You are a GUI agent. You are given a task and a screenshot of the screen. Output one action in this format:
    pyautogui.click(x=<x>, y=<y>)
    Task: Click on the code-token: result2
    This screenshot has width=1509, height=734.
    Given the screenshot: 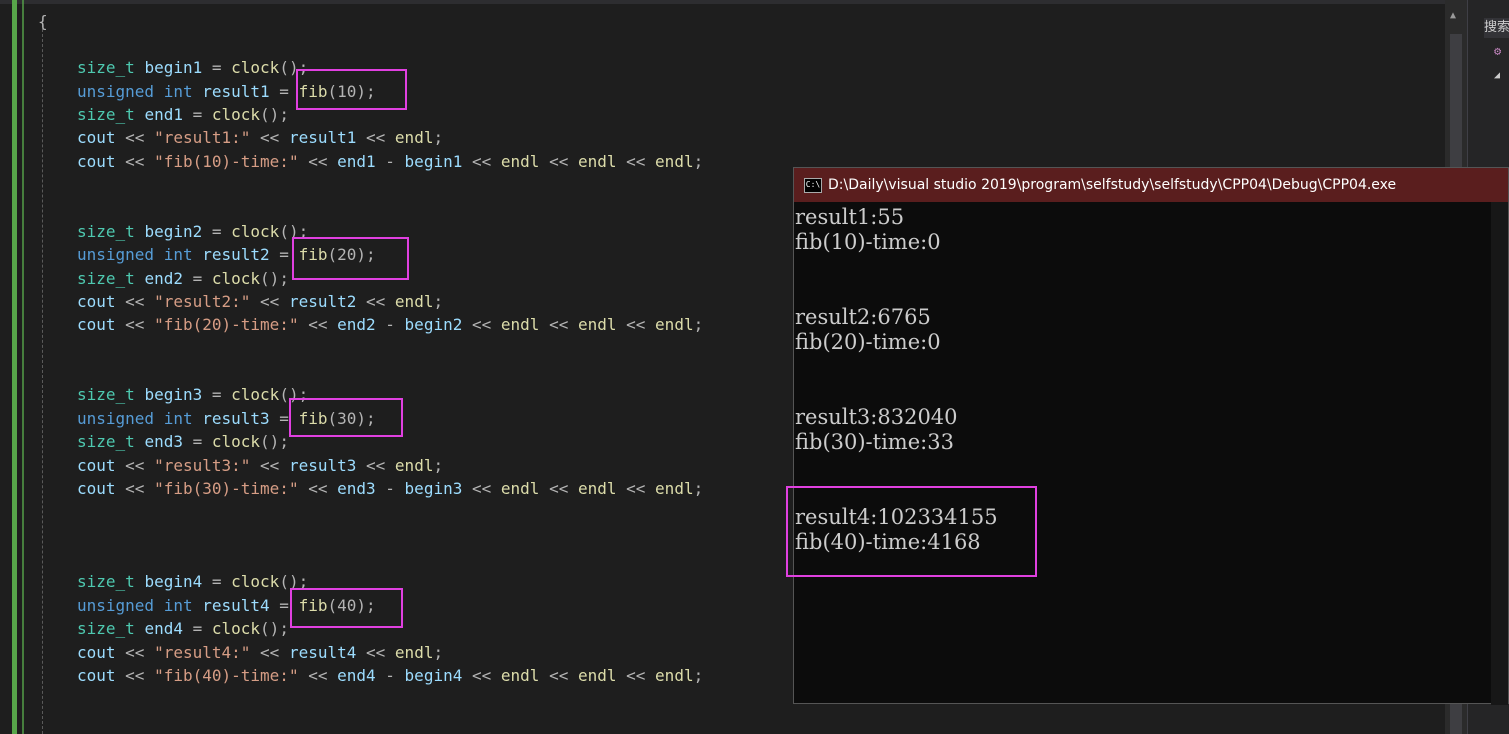 What is the action you would take?
    pyautogui.click(x=327, y=301)
    